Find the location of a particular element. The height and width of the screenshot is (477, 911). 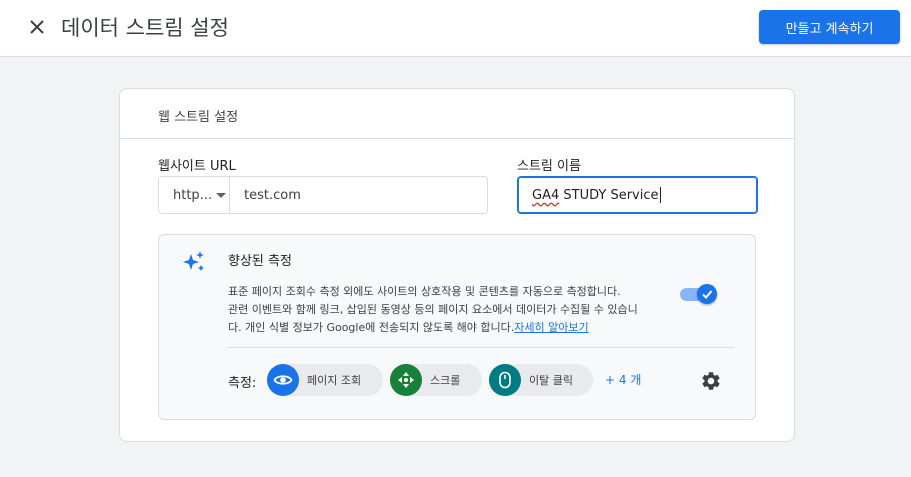

enhanced-measurement-toggle is located at coordinates (698, 294).